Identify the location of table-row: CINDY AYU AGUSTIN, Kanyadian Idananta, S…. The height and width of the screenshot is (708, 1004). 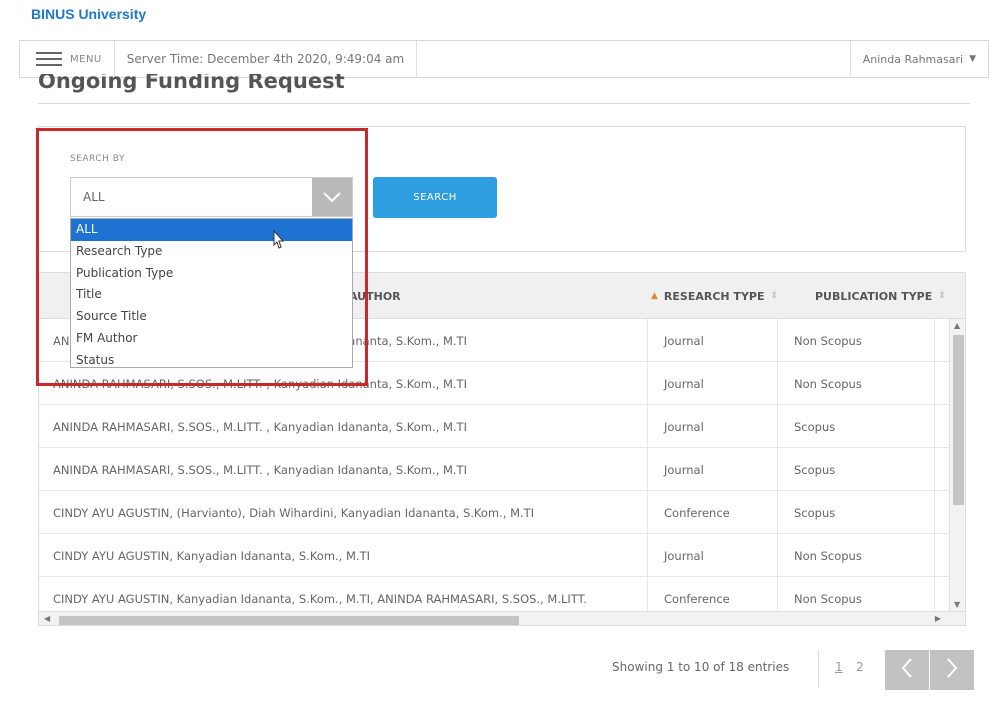
(494, 555).